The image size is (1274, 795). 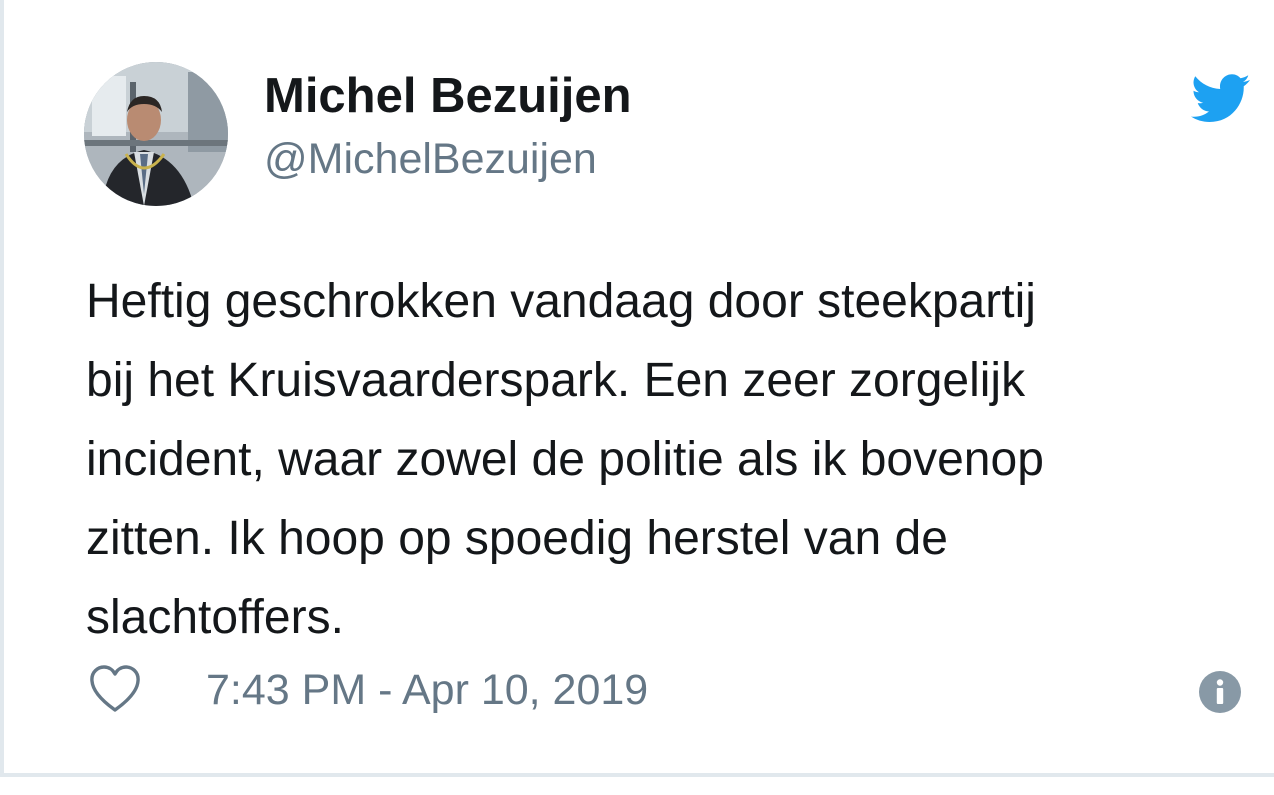 I want to click on profile-photo, so click(x=156, y=134).